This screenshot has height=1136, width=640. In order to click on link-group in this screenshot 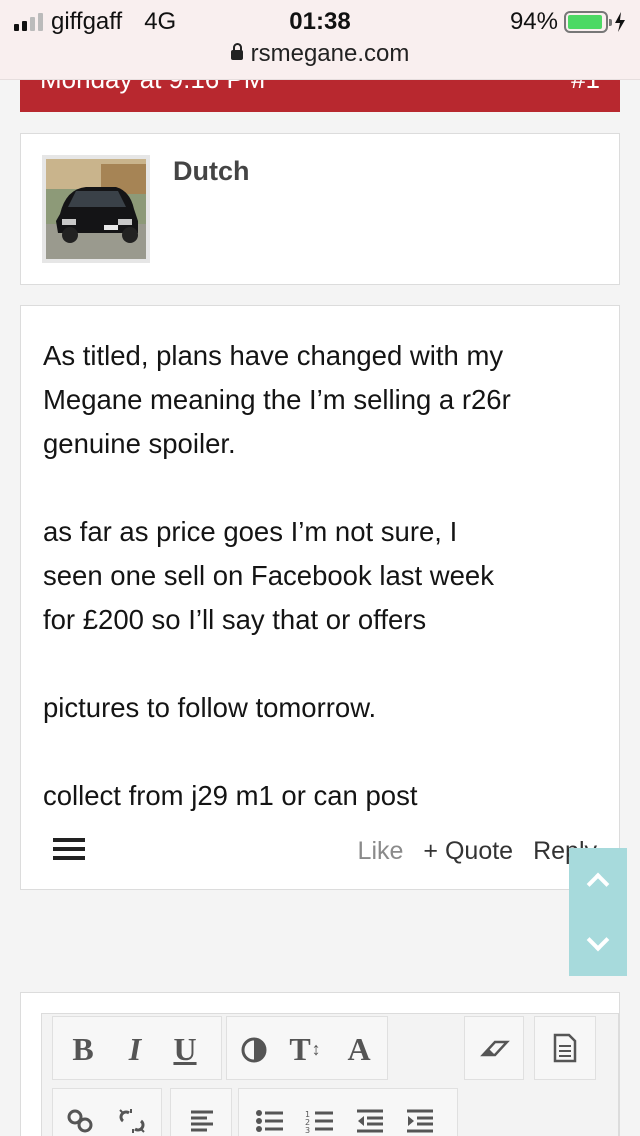, I will do `click(107, 1112)`.